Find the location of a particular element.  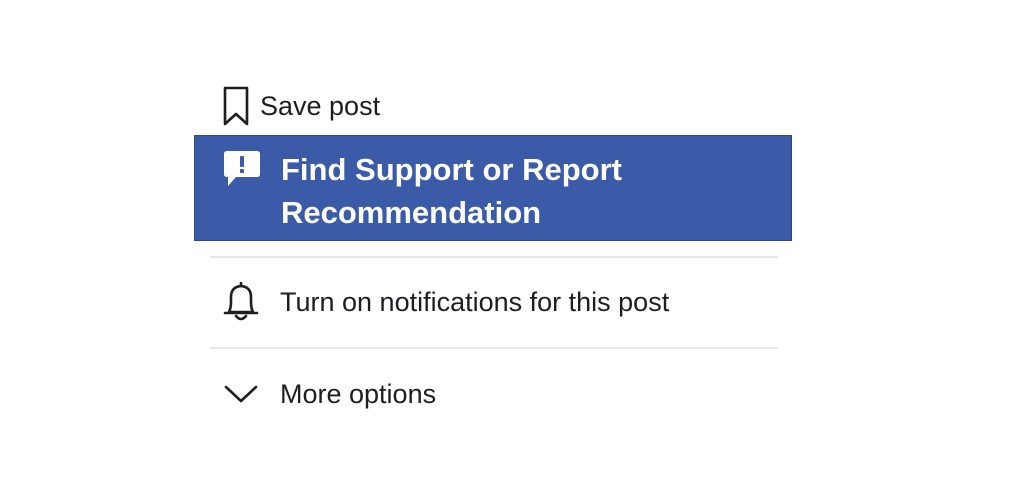

turn-on-notifications-label: Turn on notifications for this post is located at coordinates (475, 301).